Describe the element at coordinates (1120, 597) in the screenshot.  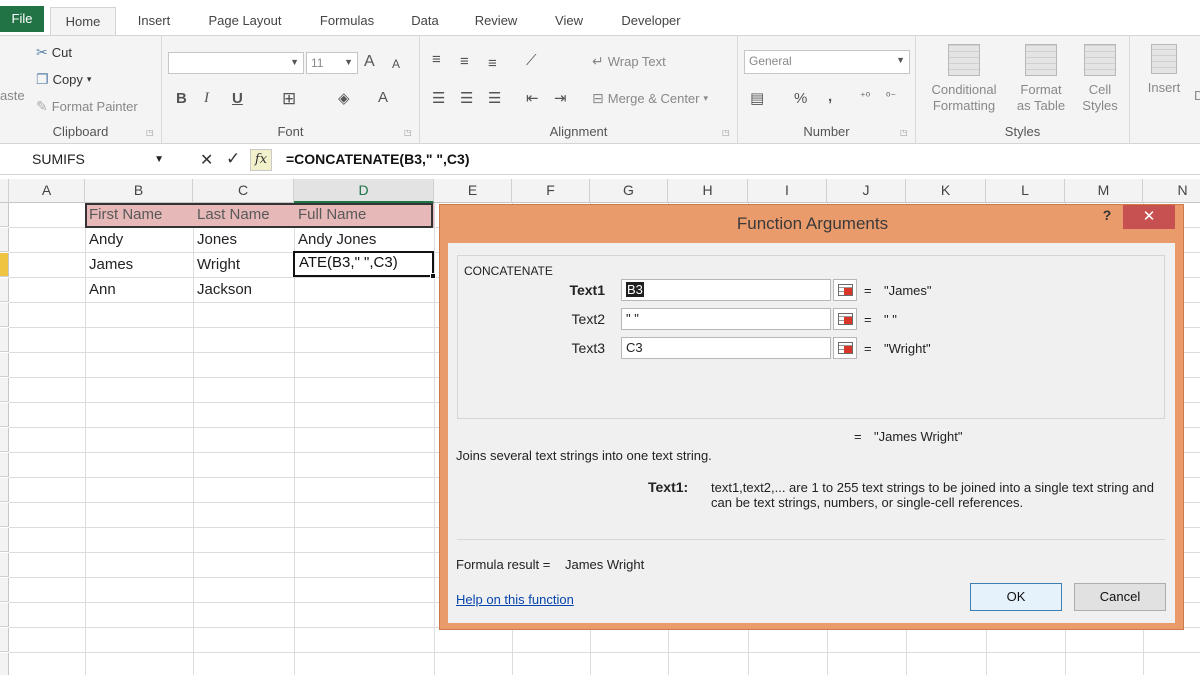
I see `cancel-button: Cancel` at that location.